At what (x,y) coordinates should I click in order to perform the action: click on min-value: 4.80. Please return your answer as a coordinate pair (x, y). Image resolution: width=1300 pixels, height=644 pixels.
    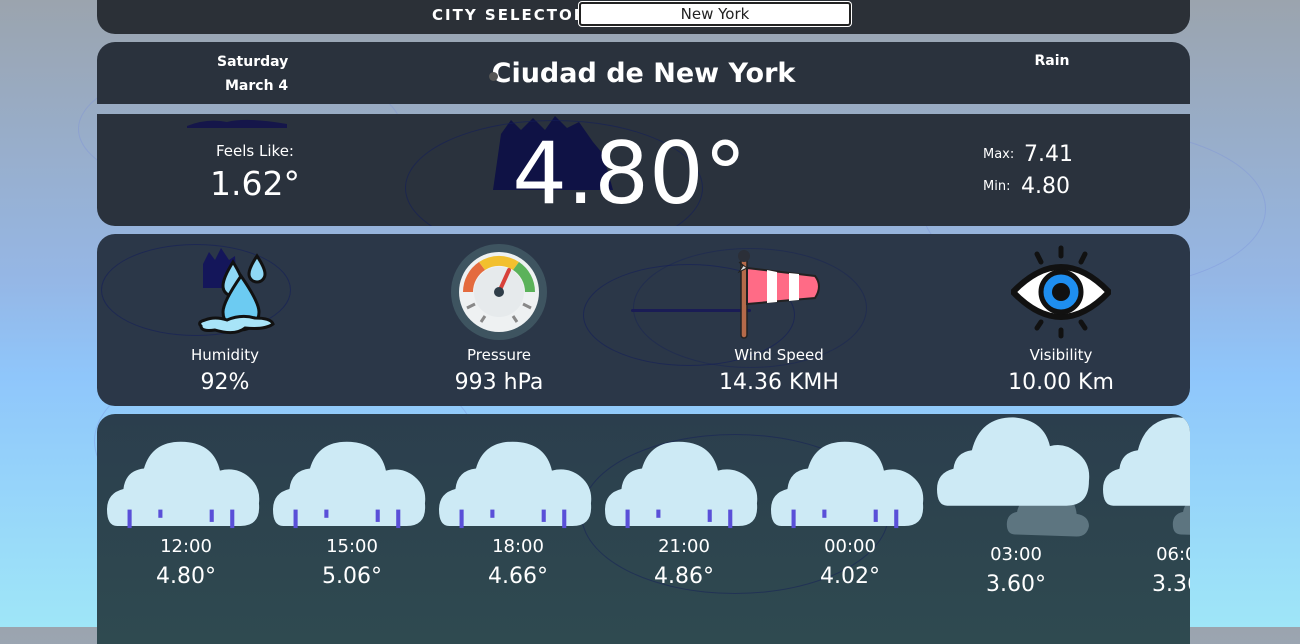
    Looking at the image, I should click on (1045, 186).